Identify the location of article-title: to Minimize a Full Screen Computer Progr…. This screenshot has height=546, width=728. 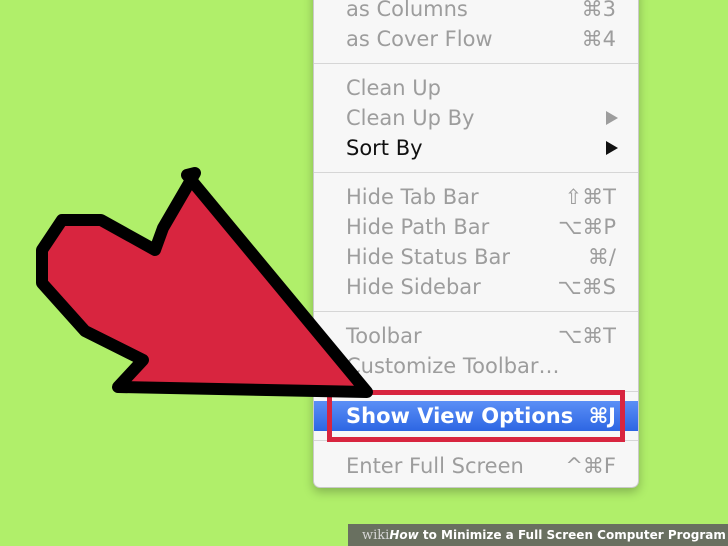
(572, 535).